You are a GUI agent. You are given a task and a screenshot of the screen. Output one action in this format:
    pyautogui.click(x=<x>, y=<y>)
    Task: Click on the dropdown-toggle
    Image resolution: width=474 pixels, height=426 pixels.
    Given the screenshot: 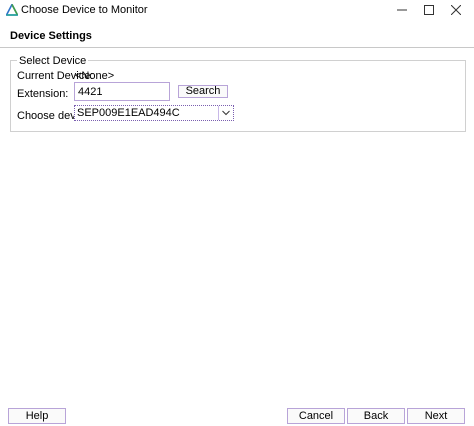 What is the action you would take?
    pyautogui.click(x=225, y=113)
    